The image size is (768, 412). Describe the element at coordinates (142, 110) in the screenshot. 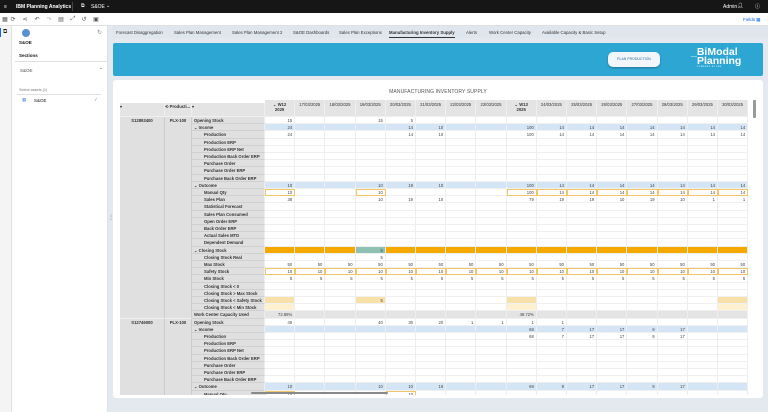

I see `dimension-filter-product-id: ▾` at that location.